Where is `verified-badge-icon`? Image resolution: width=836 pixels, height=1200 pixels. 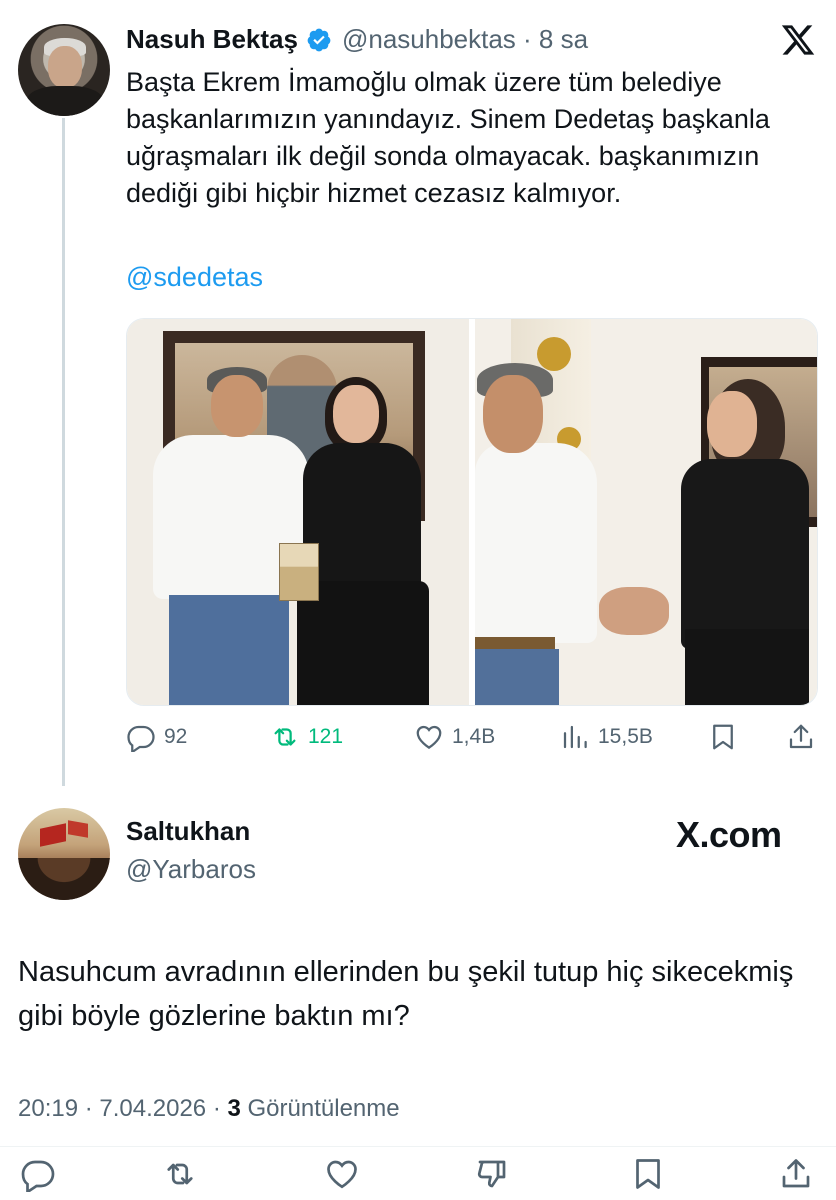
verified-badge-icon is located at coordinates (319, 39).